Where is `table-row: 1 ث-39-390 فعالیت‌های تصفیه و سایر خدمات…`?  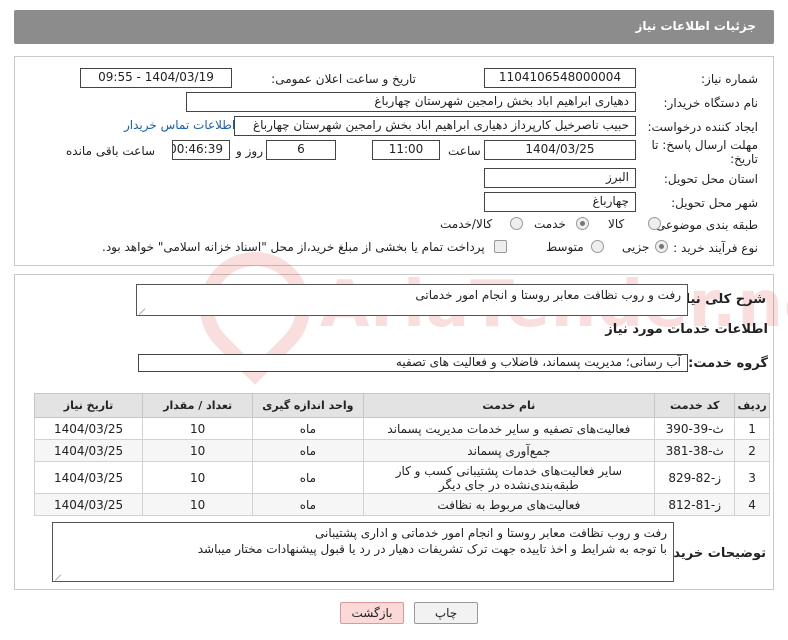
table-row: 1 ث-39-390 فعالیت‌های تصفیه و سایر خدمات… is located at coordinates (401, 428).